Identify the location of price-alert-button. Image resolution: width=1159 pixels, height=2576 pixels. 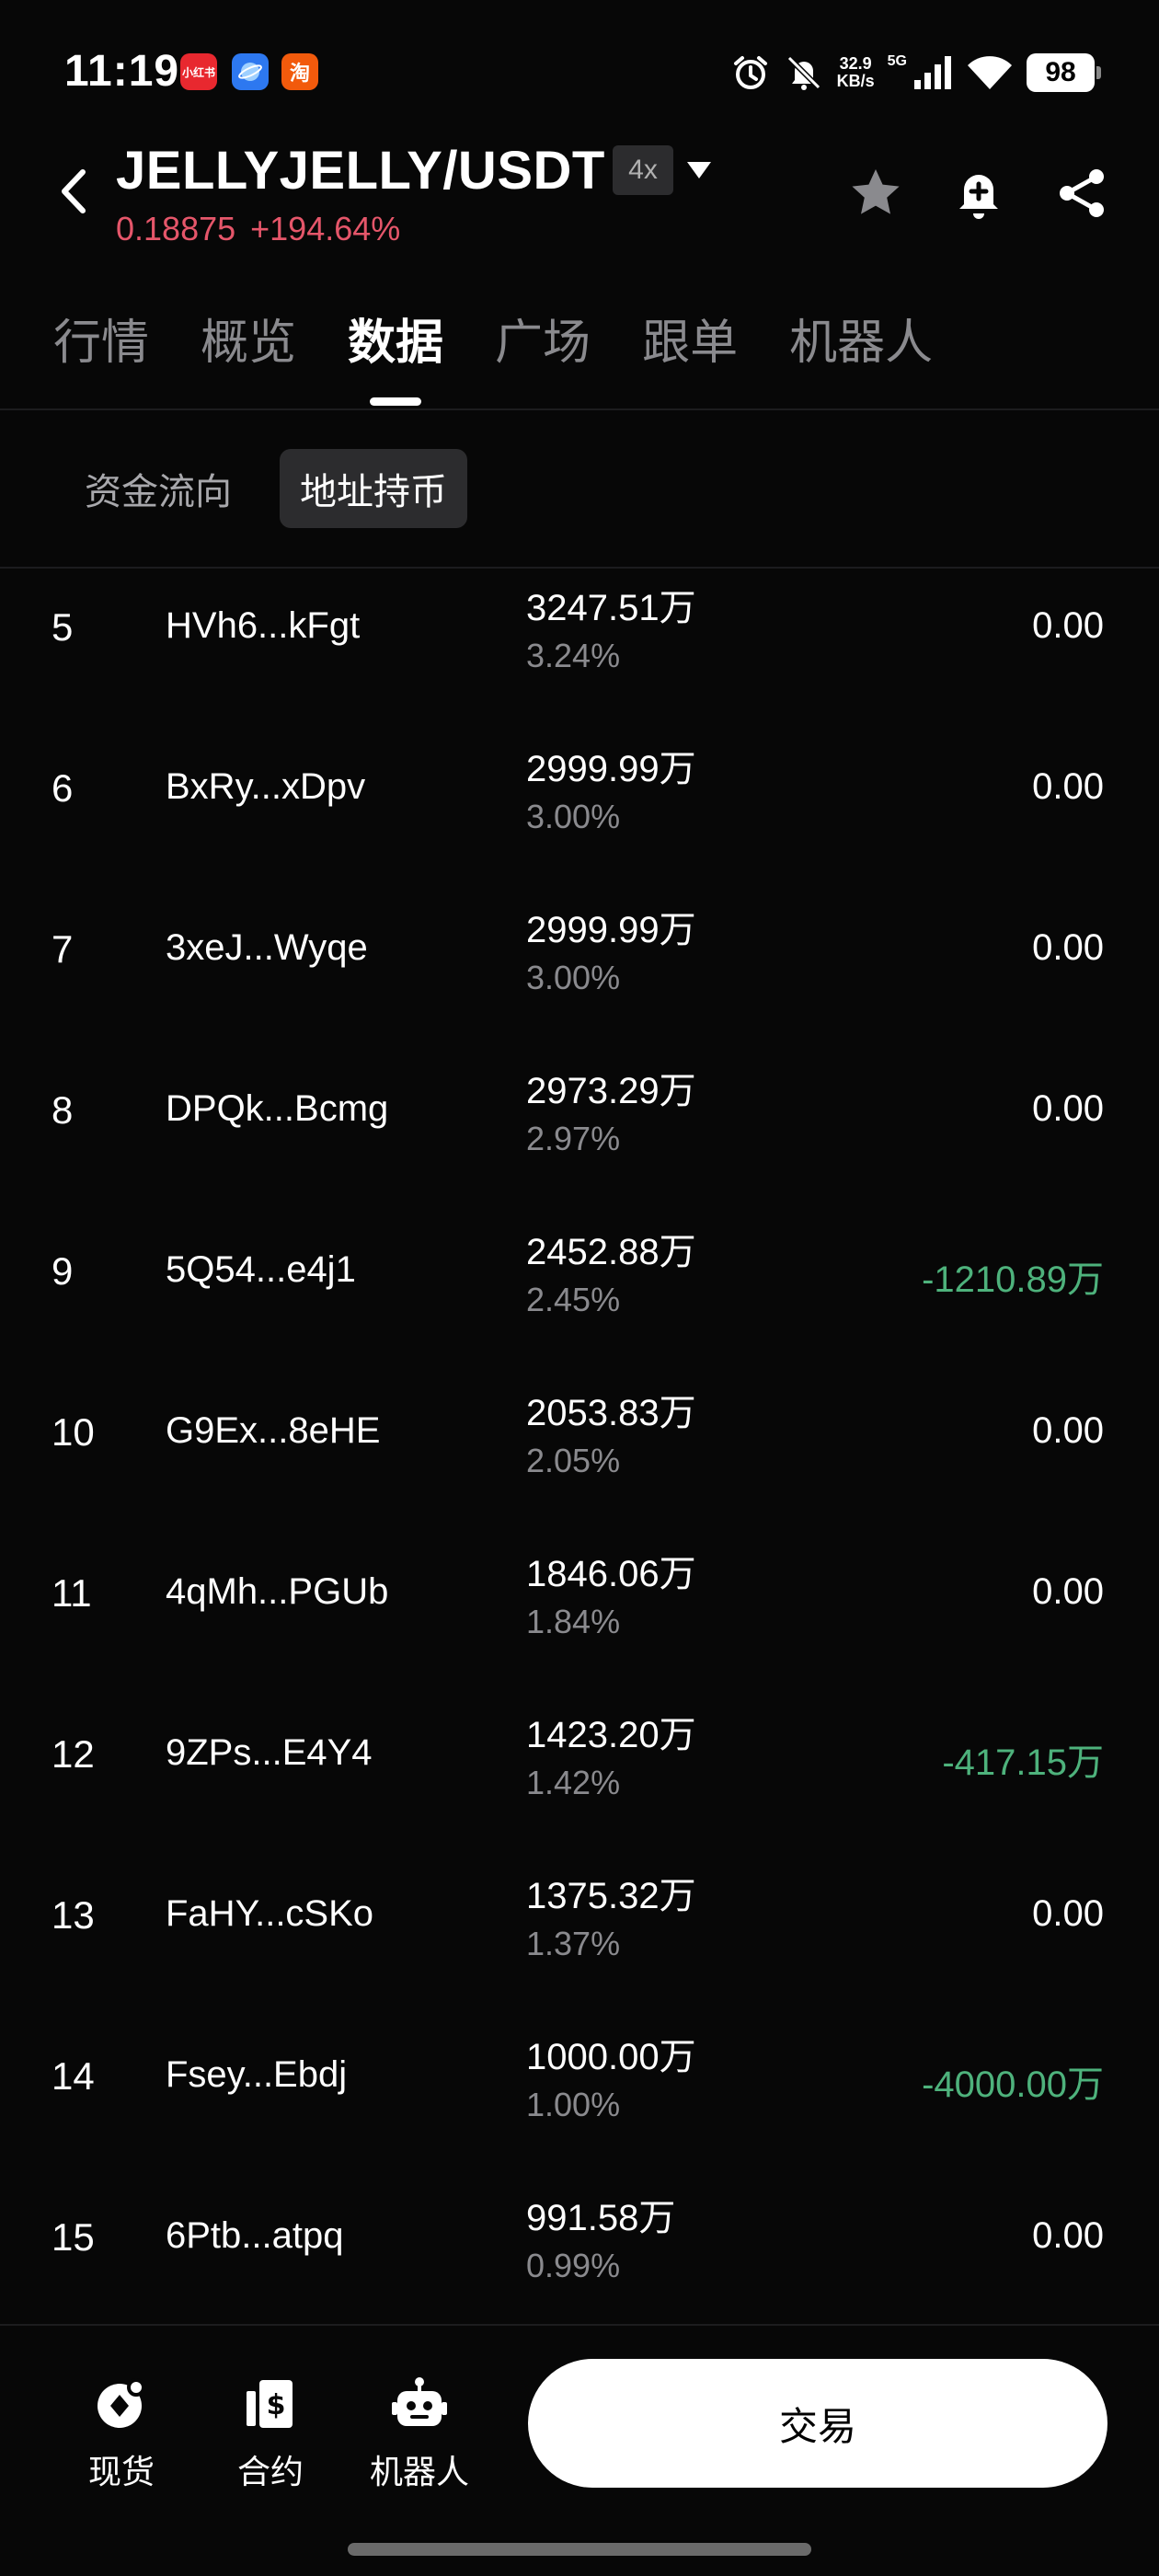
(978, 193).